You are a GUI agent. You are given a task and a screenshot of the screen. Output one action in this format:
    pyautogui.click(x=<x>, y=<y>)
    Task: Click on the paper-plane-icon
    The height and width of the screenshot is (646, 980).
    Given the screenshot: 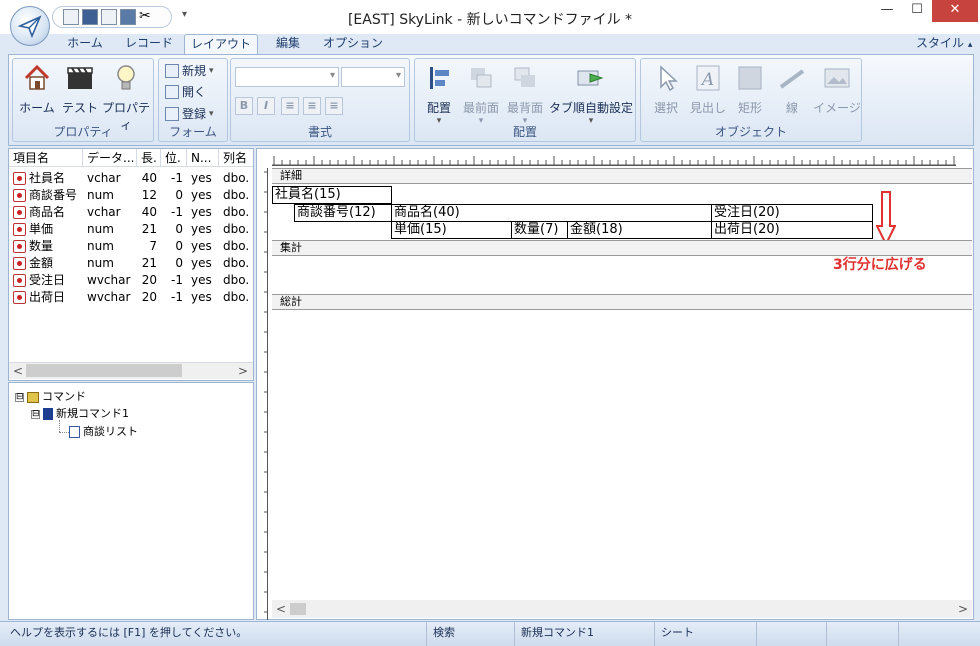 What is the action you would take?
    pyautogui.click(x=29, y=27)
    